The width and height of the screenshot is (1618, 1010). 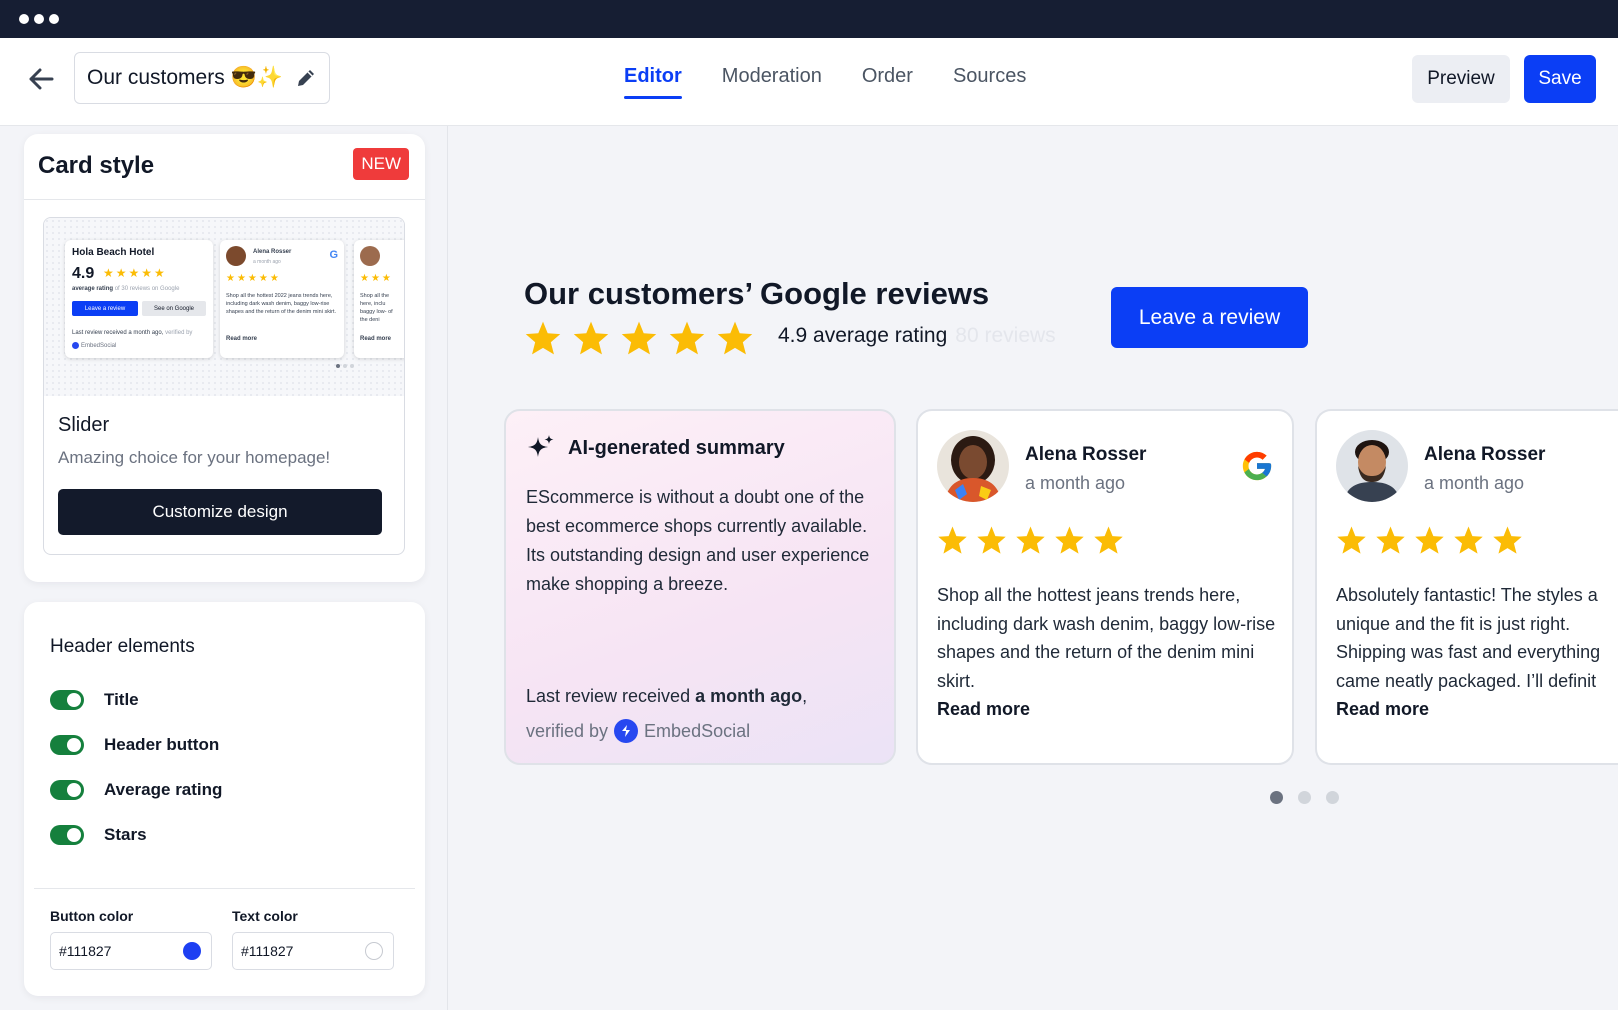 What do you see at coordinates (135, 273) in the screenshot?
I see `thumb-stars-icon: ★★★★★` at bounding box center [135, 273].